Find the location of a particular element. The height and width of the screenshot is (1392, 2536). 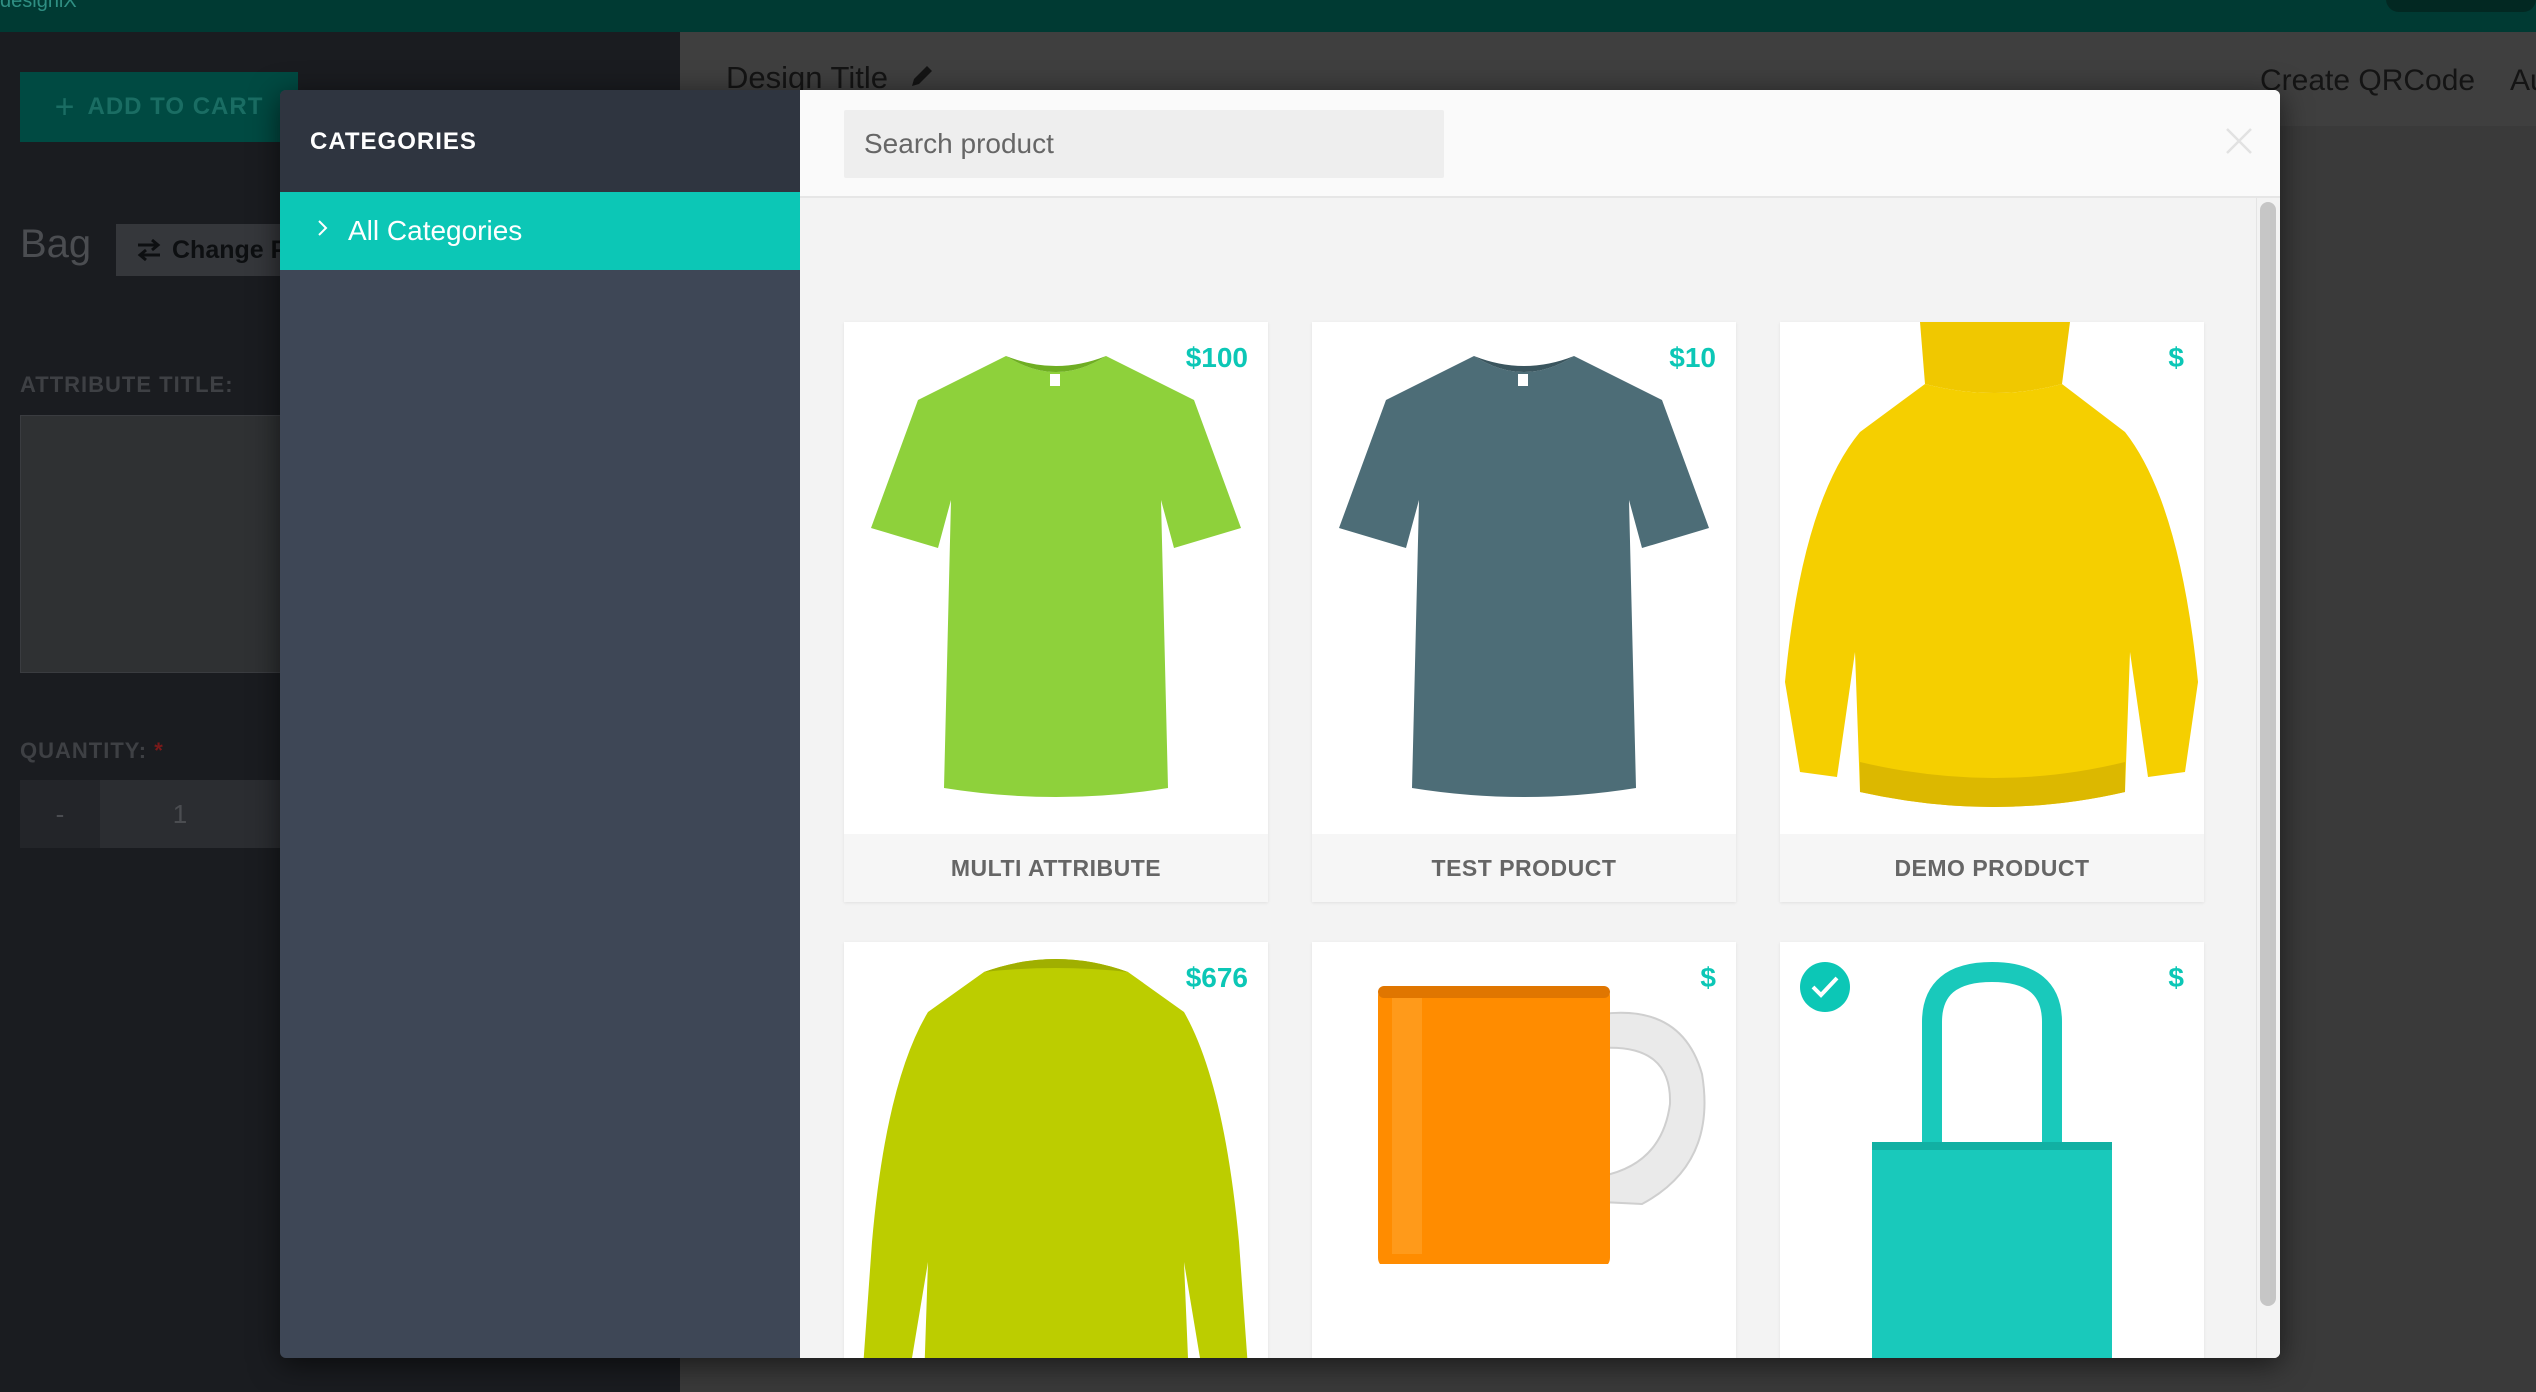

create-qrcode-button: Create QRCode is located at coordinates (2367, 81).